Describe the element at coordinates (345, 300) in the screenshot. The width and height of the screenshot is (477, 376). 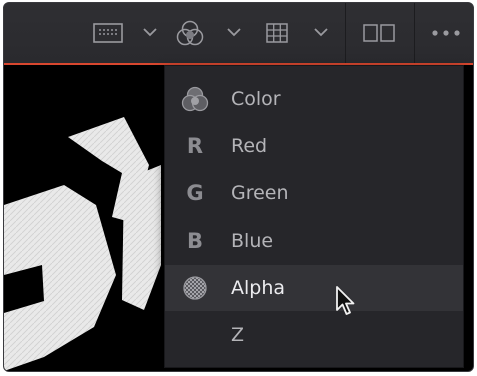
I see `mouse-cursor-icon` at that location.